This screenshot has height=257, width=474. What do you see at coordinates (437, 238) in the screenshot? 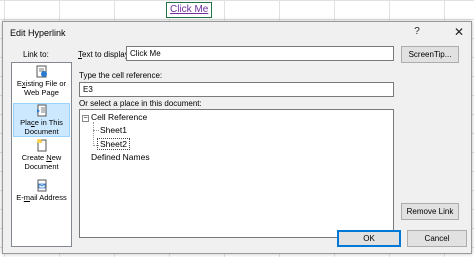
I see `cancel-button: Cancel` at bounding box center [437, 238].